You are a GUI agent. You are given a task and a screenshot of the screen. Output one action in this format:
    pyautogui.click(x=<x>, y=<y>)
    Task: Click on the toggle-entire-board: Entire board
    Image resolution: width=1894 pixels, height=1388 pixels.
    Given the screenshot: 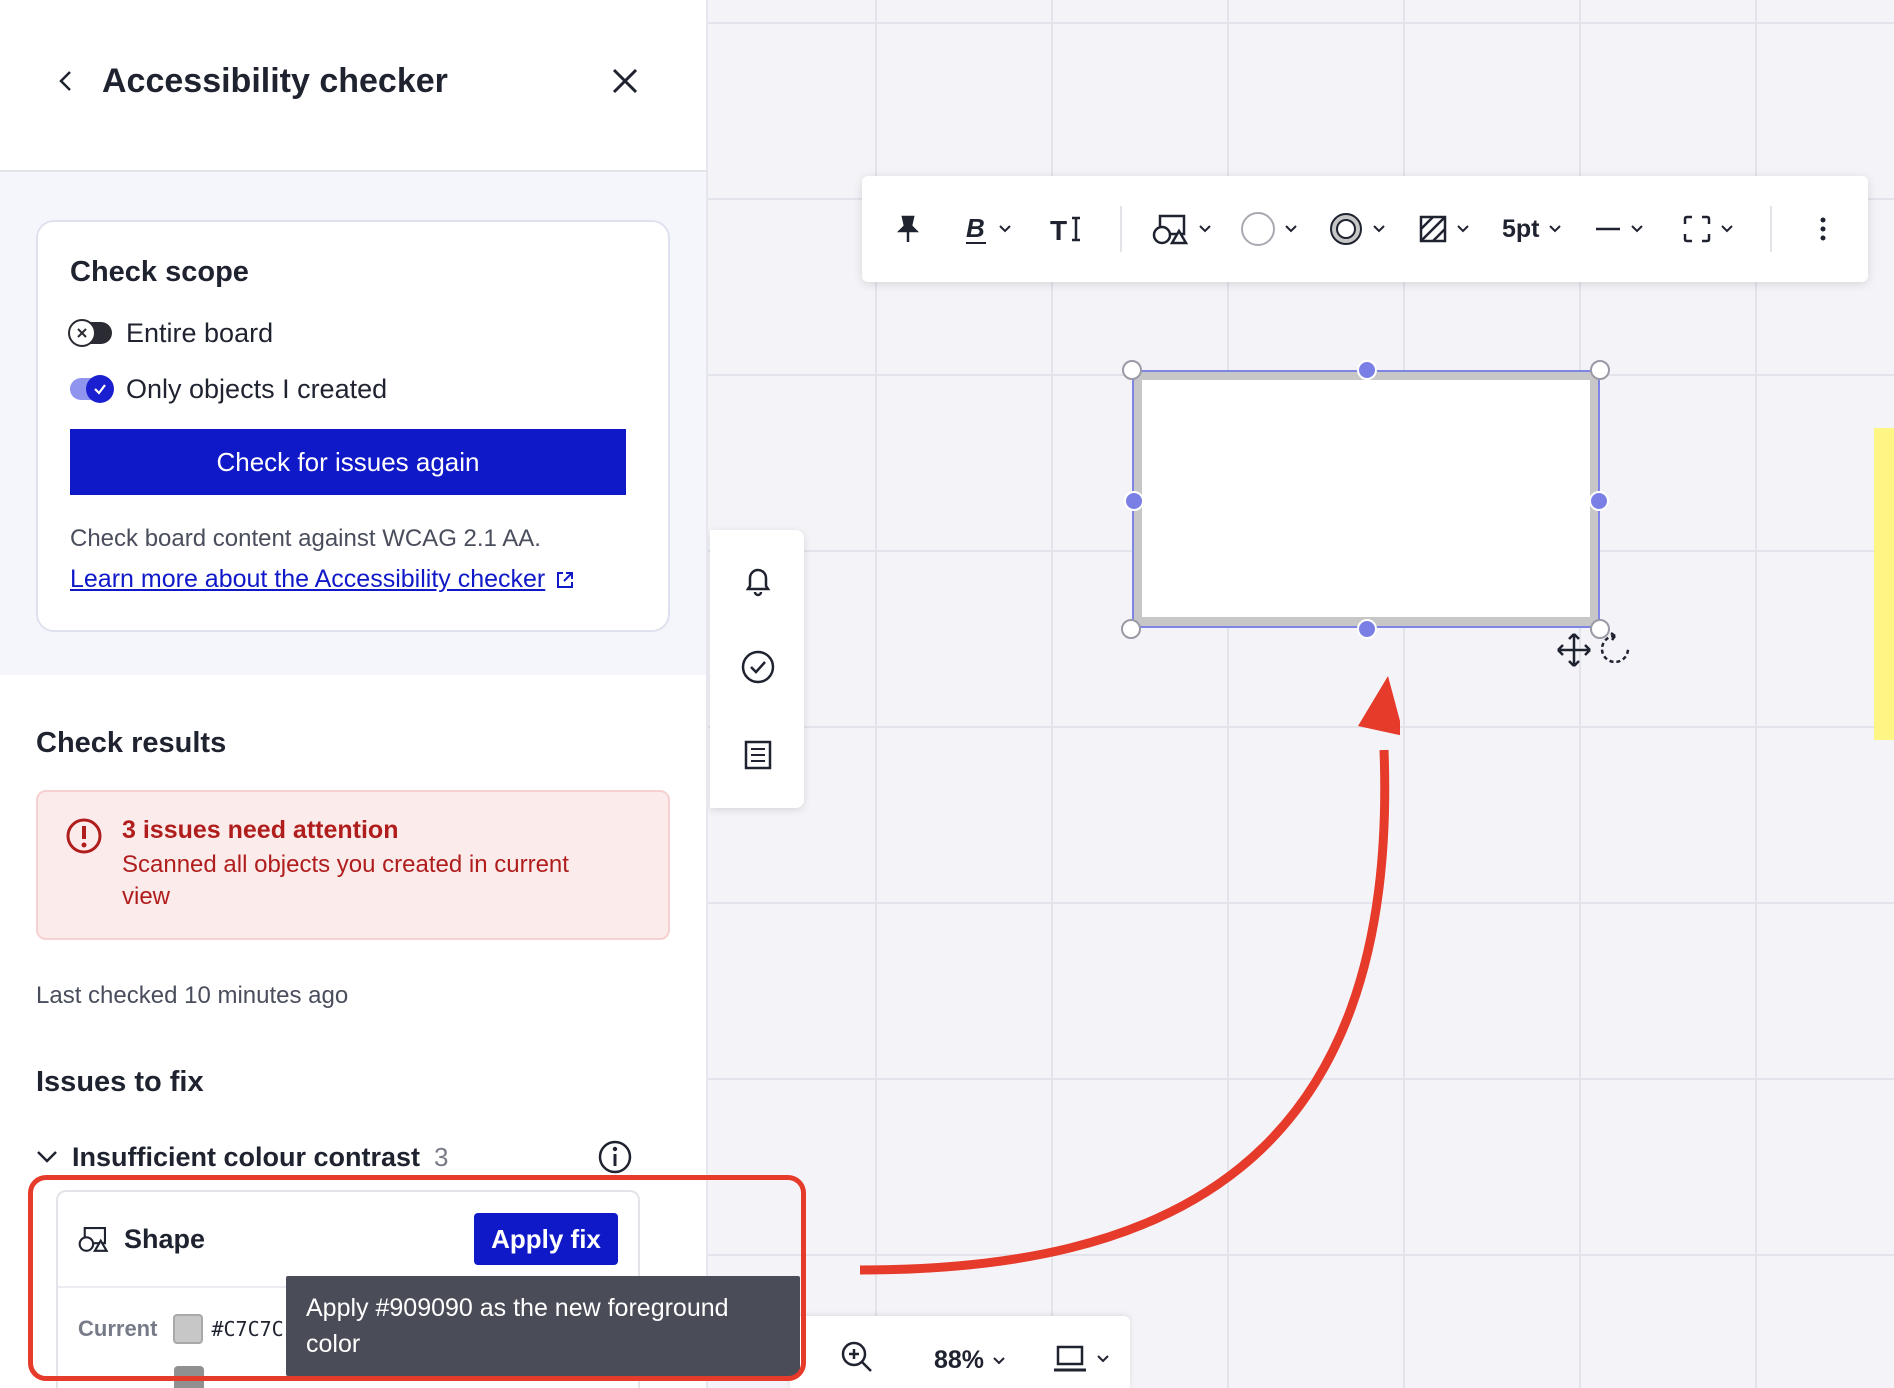 What is the action you would take?
    pyautogui.click(x=352, y=333)
    